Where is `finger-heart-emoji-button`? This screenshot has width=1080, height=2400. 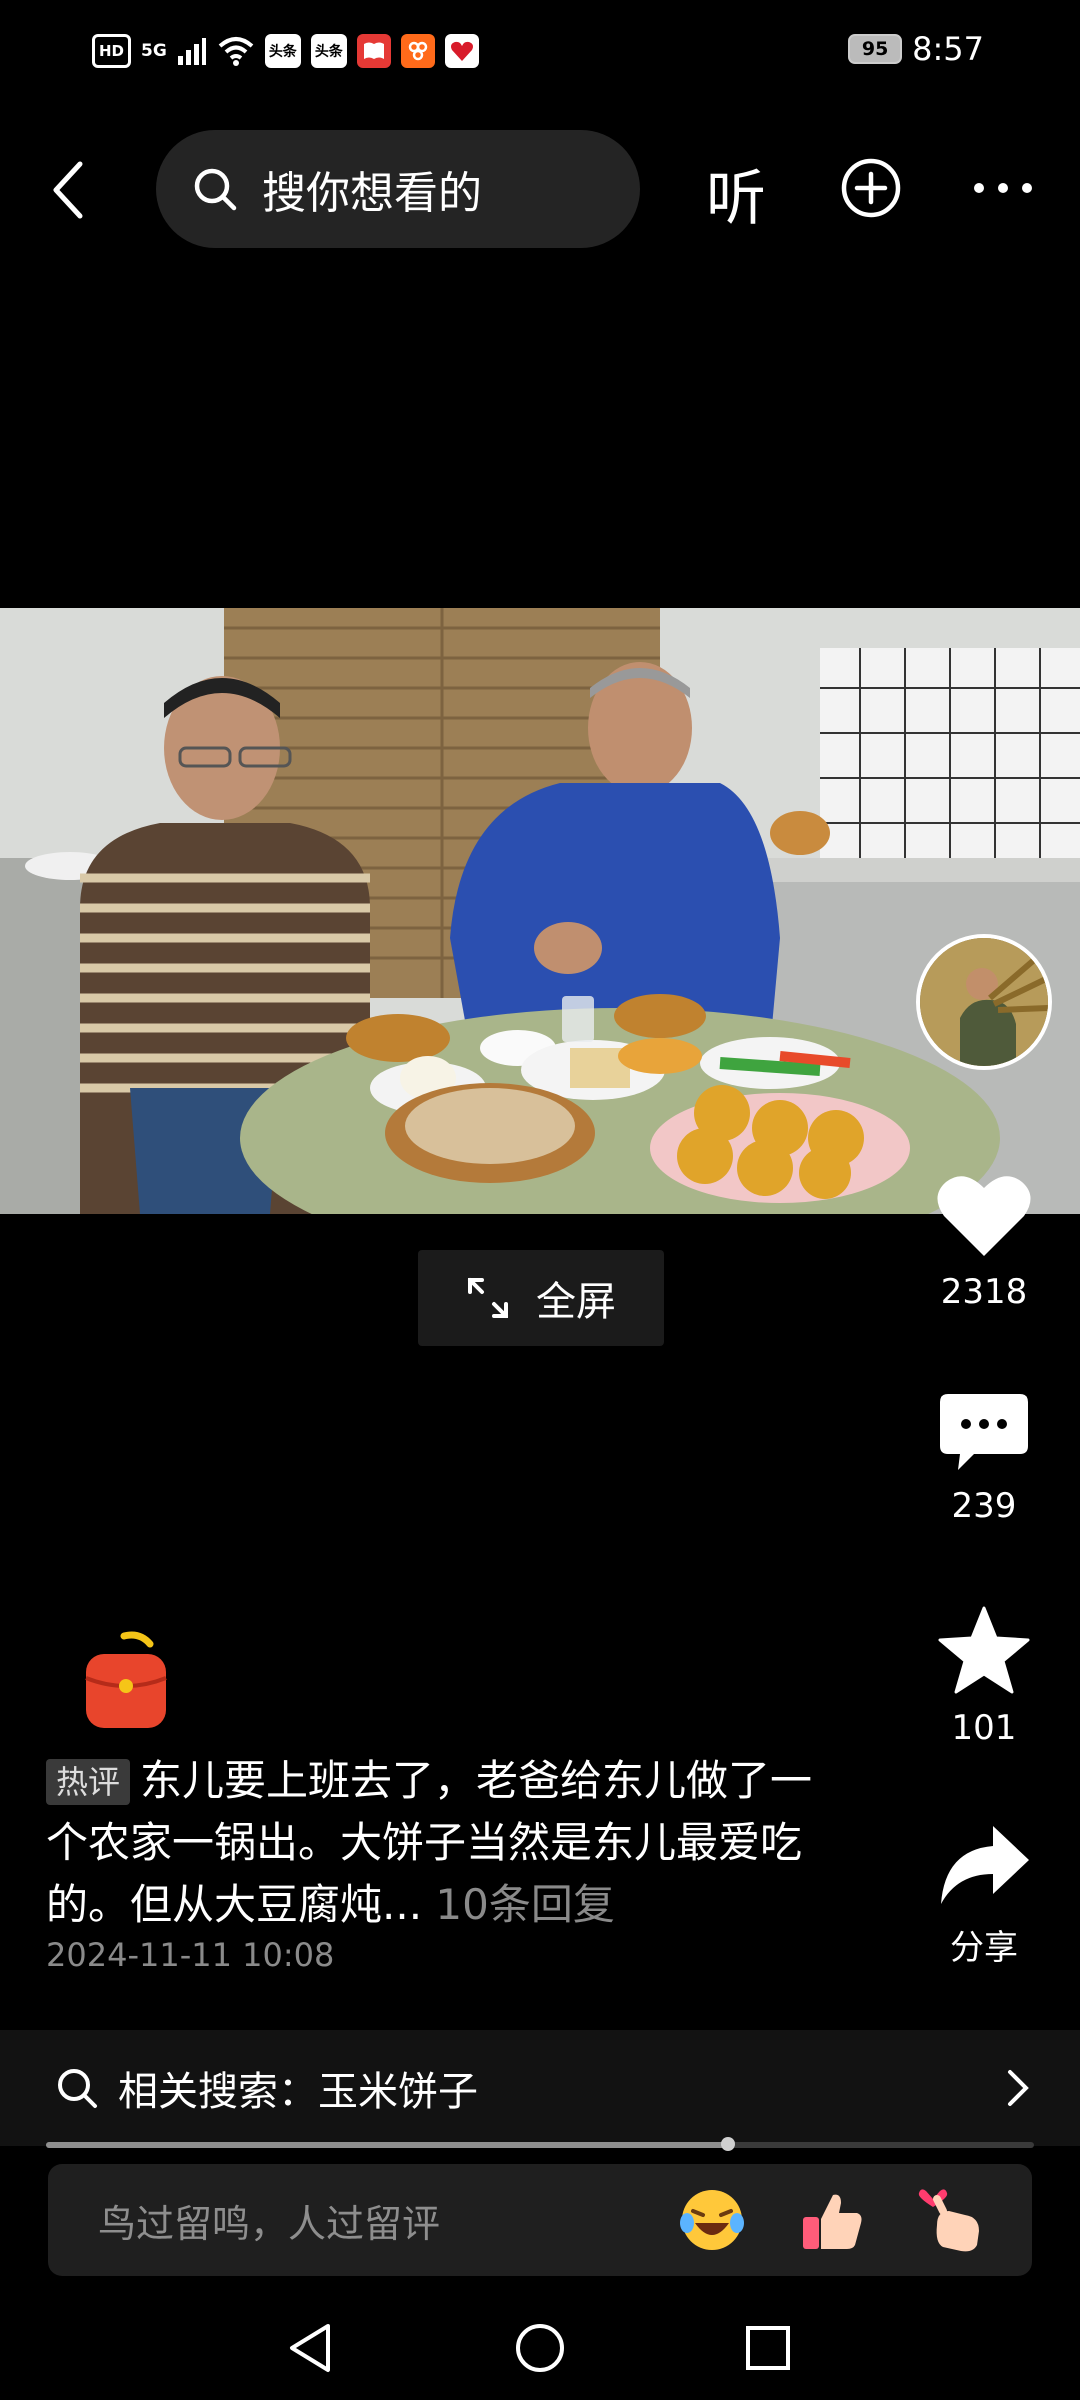 finger-heart-emoji-button is located at coordinates (952, 2220).